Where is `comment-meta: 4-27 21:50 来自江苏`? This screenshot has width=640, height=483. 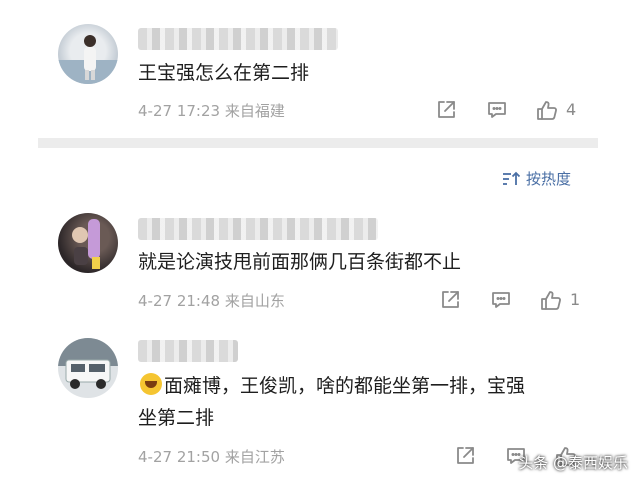 comment-meta: 4-27 21:50 来自江苏 is located at coordinates (211, 456).